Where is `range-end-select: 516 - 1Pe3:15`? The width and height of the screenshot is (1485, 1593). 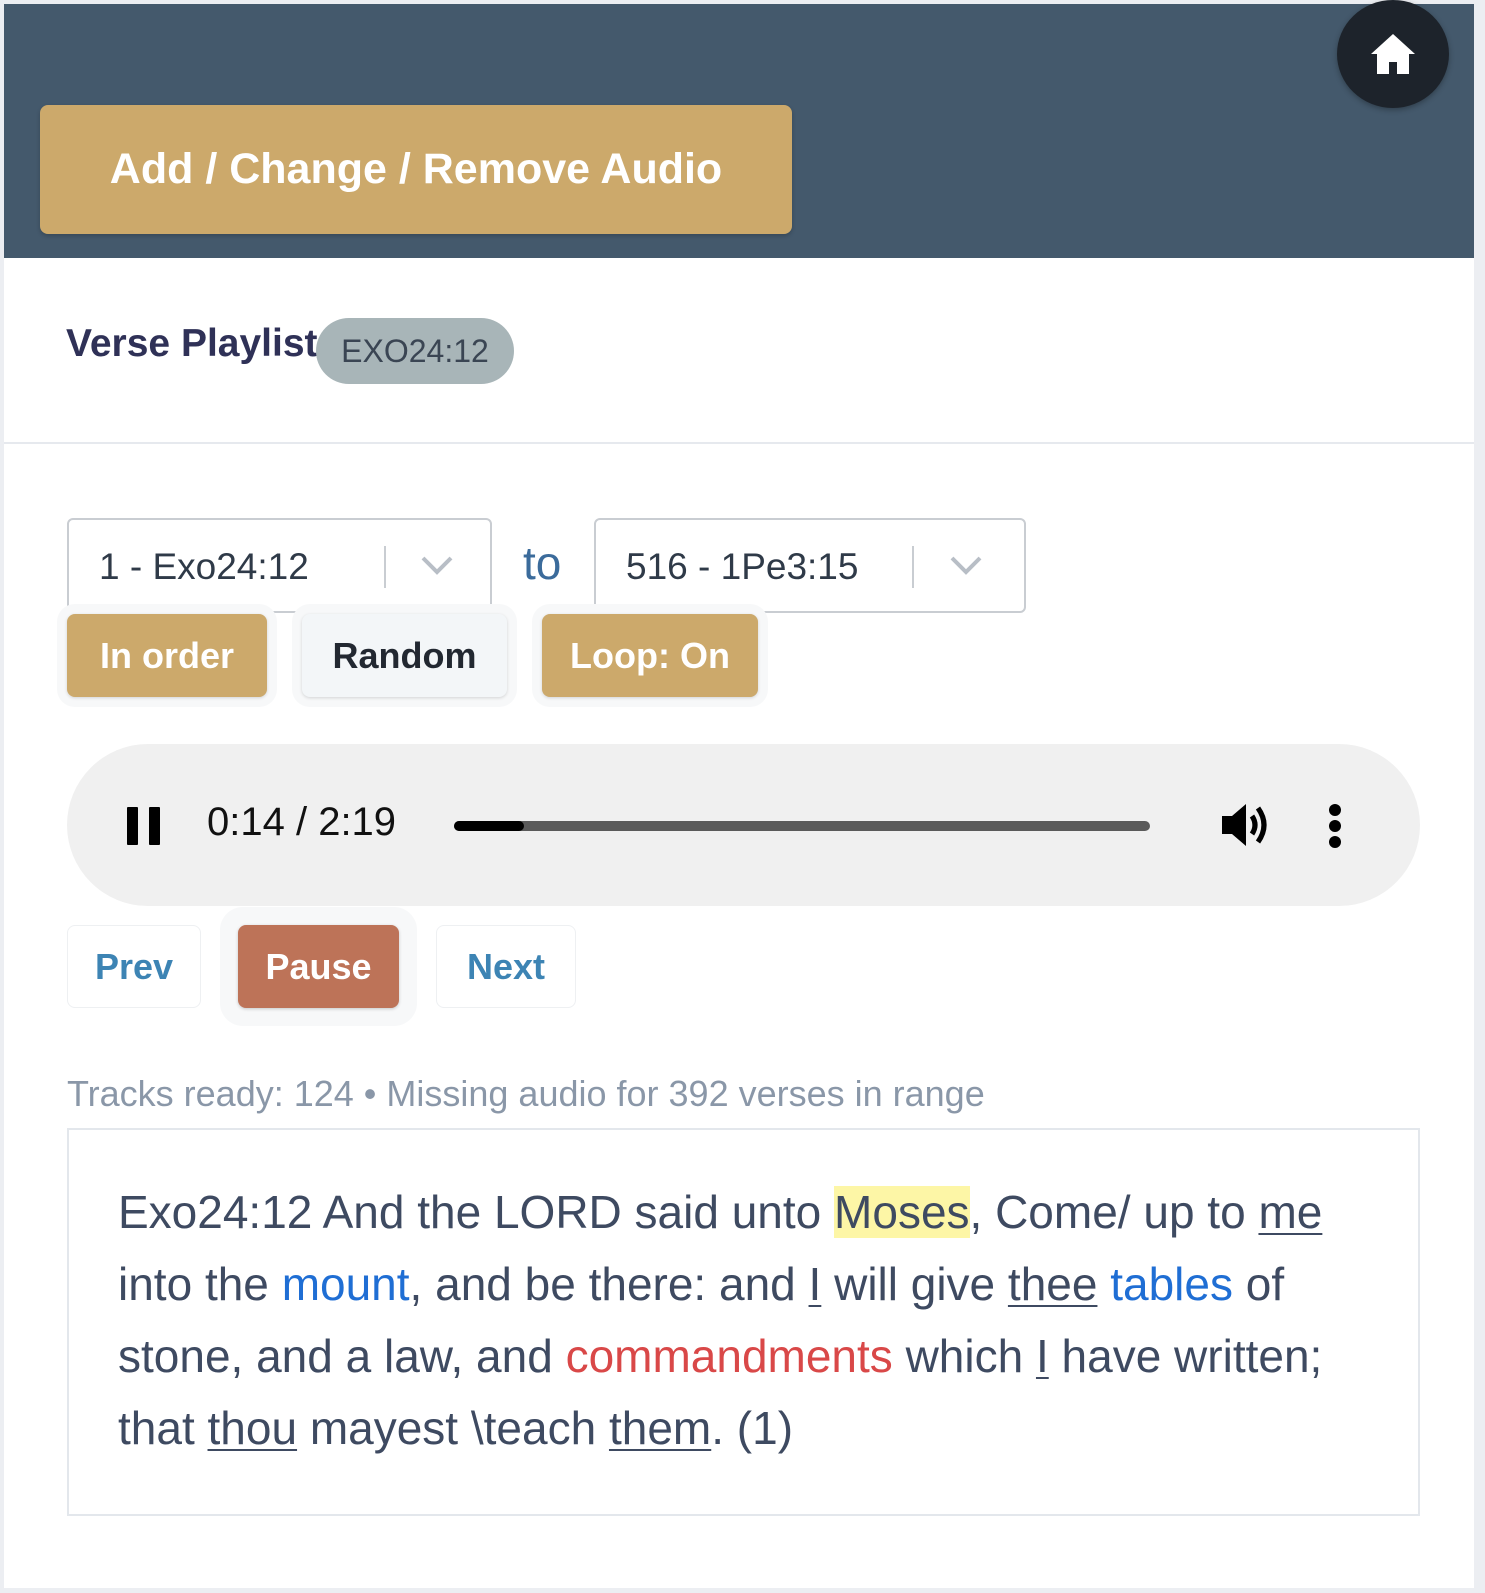 range-end-select: 516 - 1Pe3:15 is located at coordinates (810, 565).